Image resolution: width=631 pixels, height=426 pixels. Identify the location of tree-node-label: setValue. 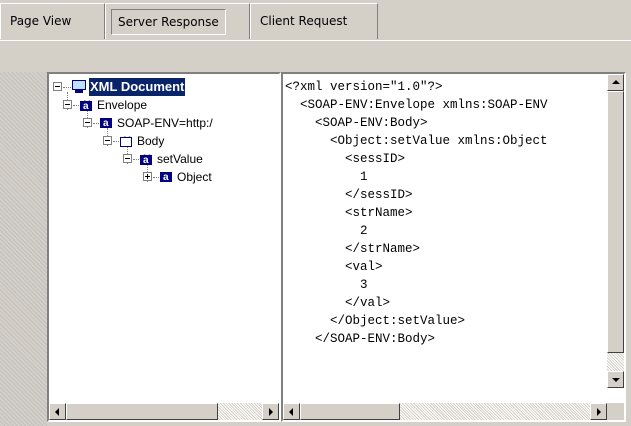
(180, 159).